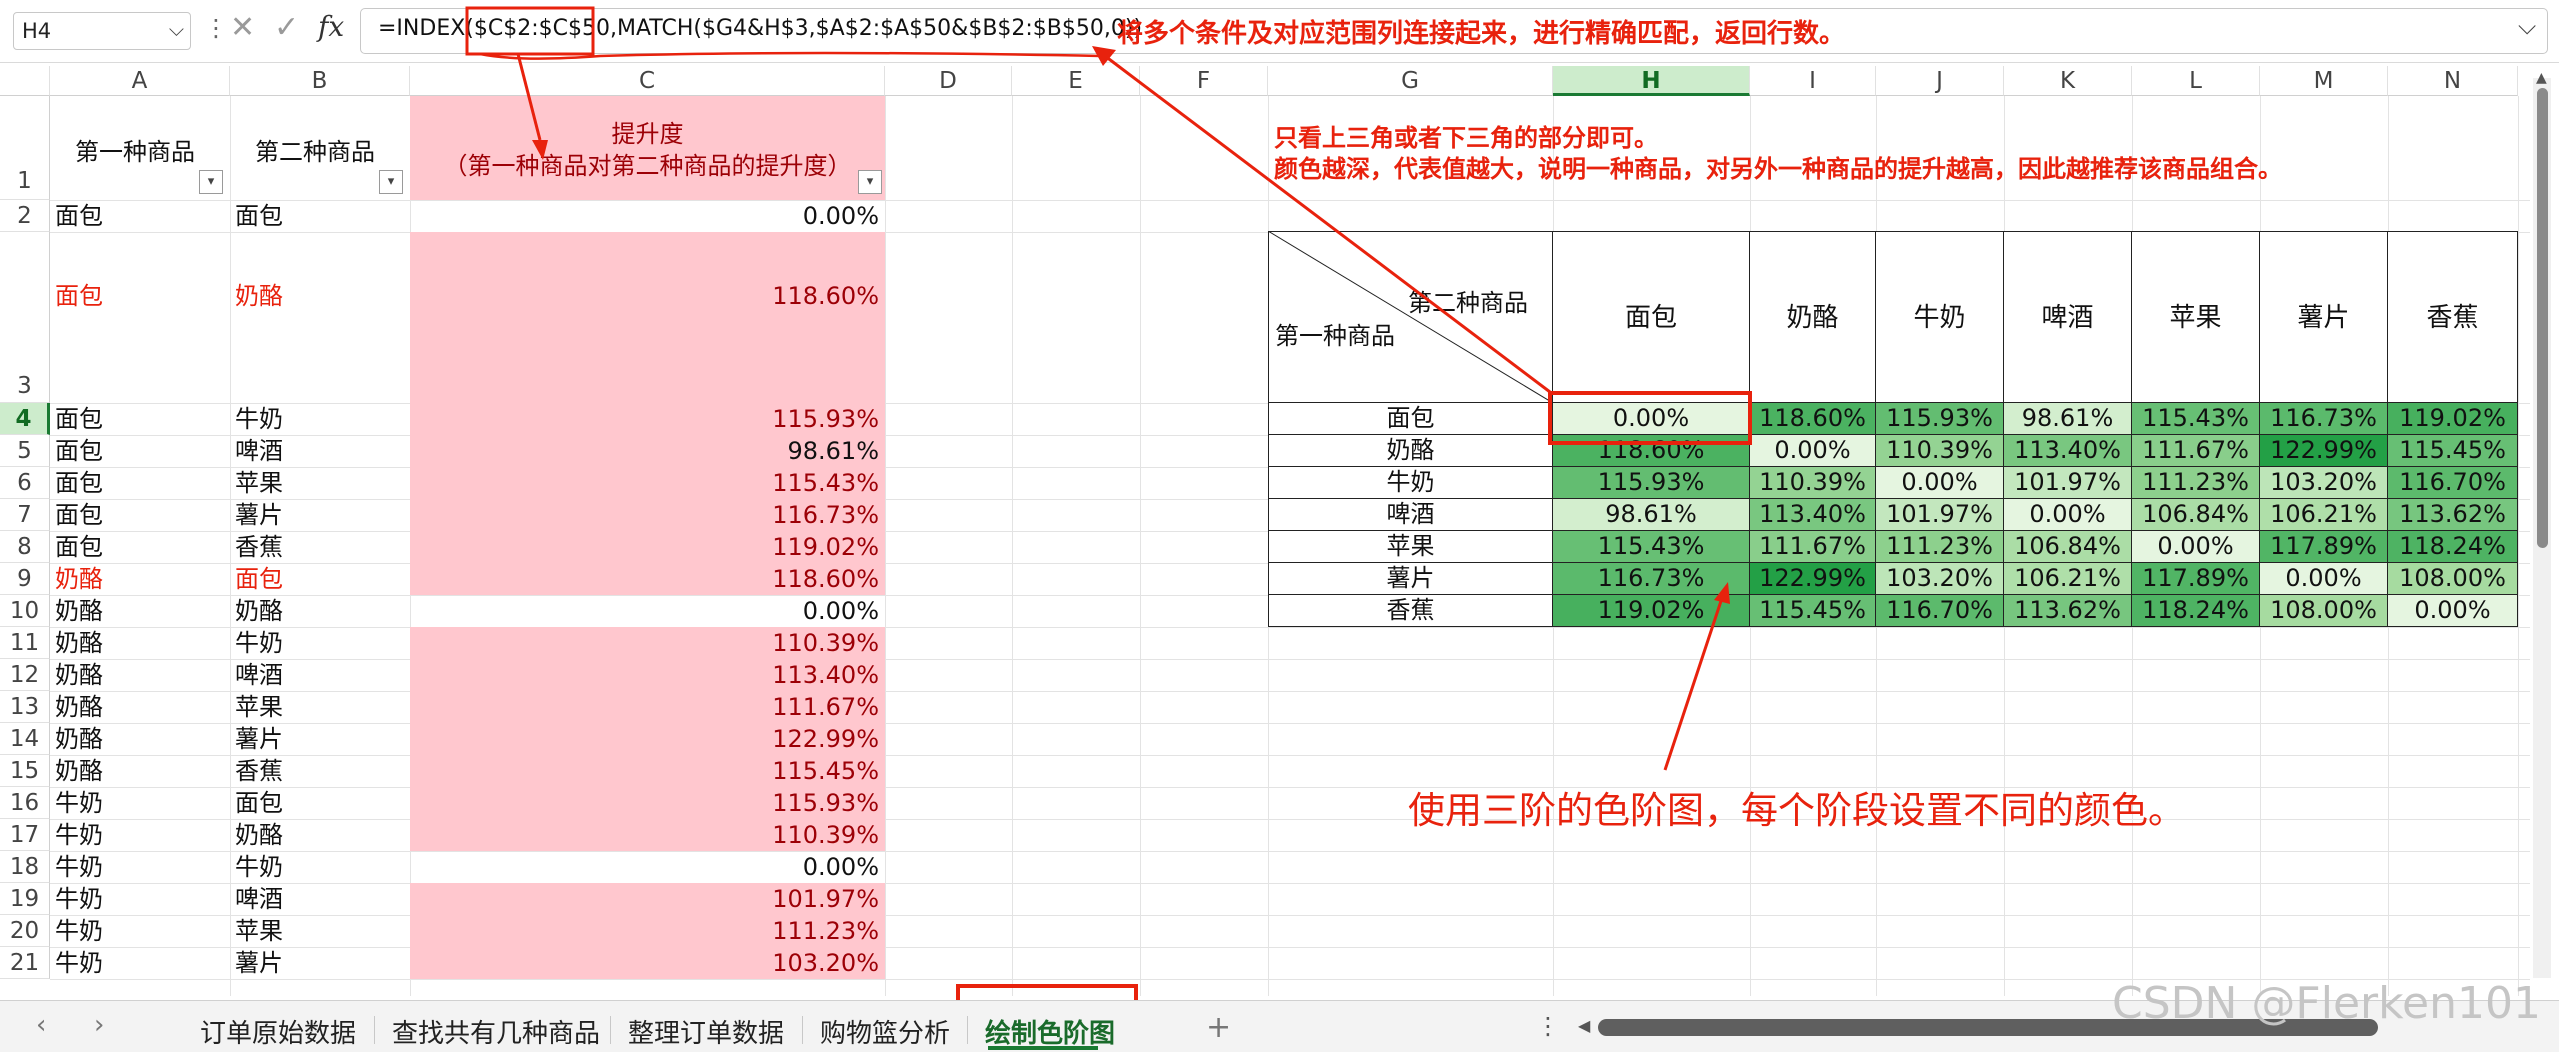  Describe the element at coordinates (1693, 684) in the screenshot. I see `arrow-to-matrix` at that location.